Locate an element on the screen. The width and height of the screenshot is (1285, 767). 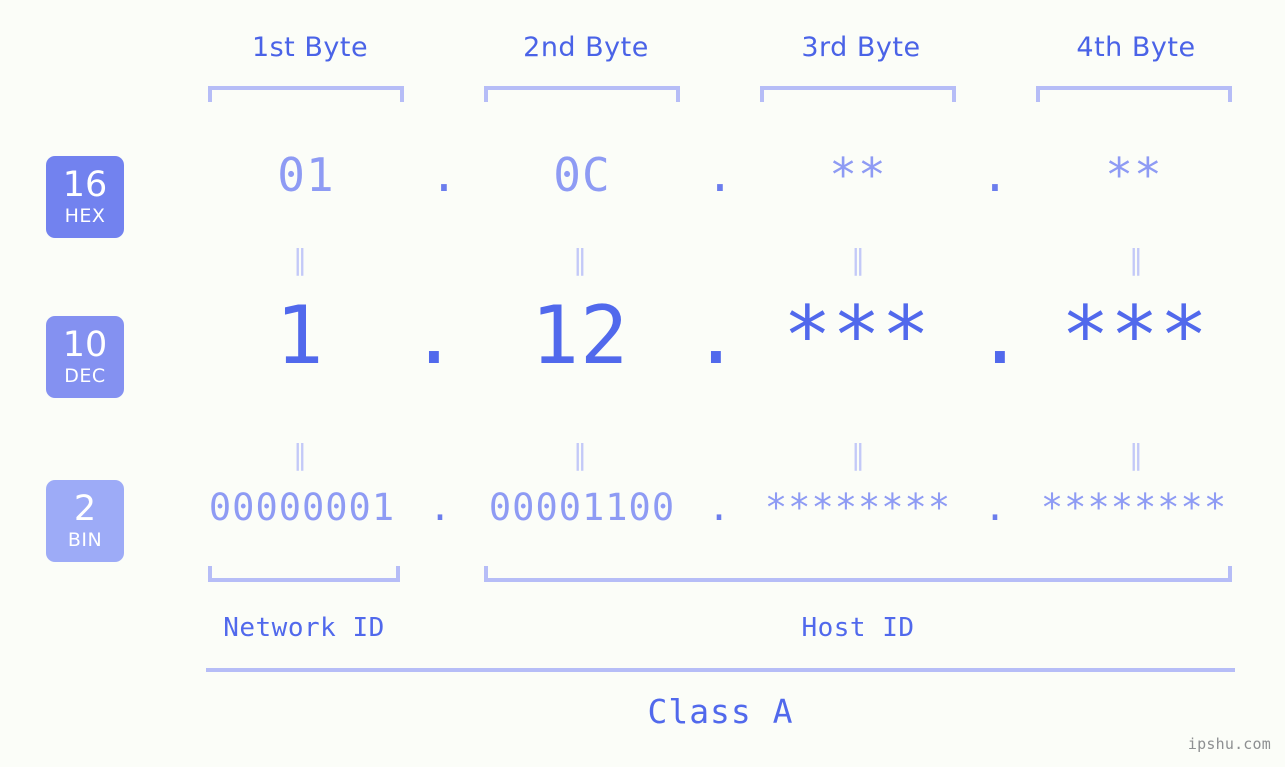
base-badge-dec-number: 10 is located at coordinates (85, 345).